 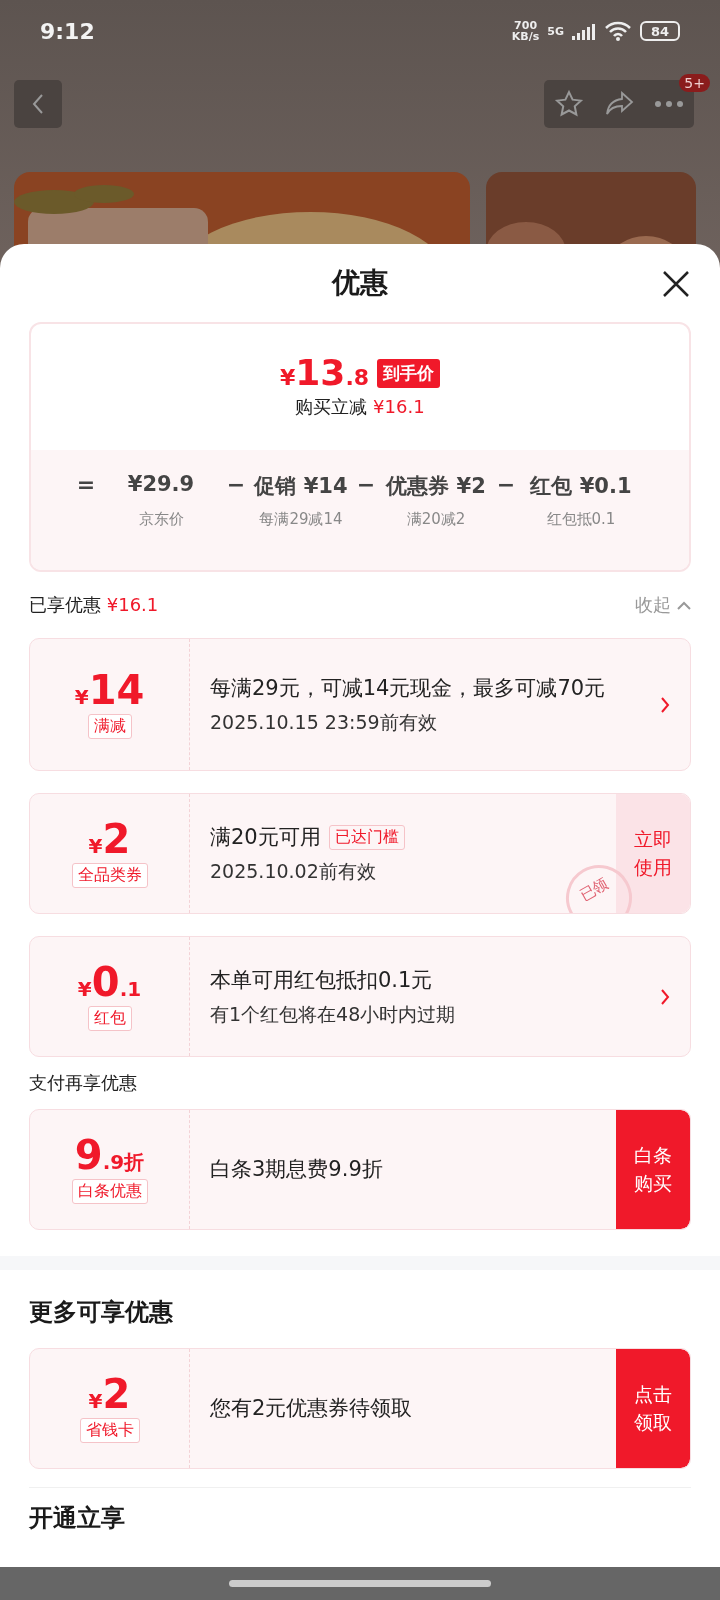 I want to click on breakdown-note: 满20减2, so click(x=436, y=519).